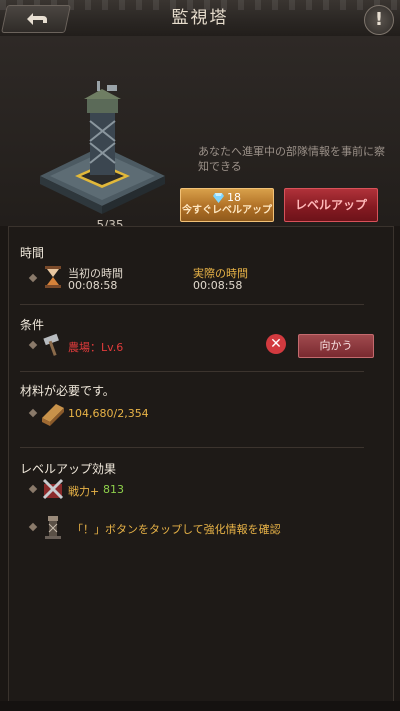 This screenshot has width=400, height=711. Describe the element at coordinates (32, 253) in the screenshot. I see `time-section-title: 時間` at that location.